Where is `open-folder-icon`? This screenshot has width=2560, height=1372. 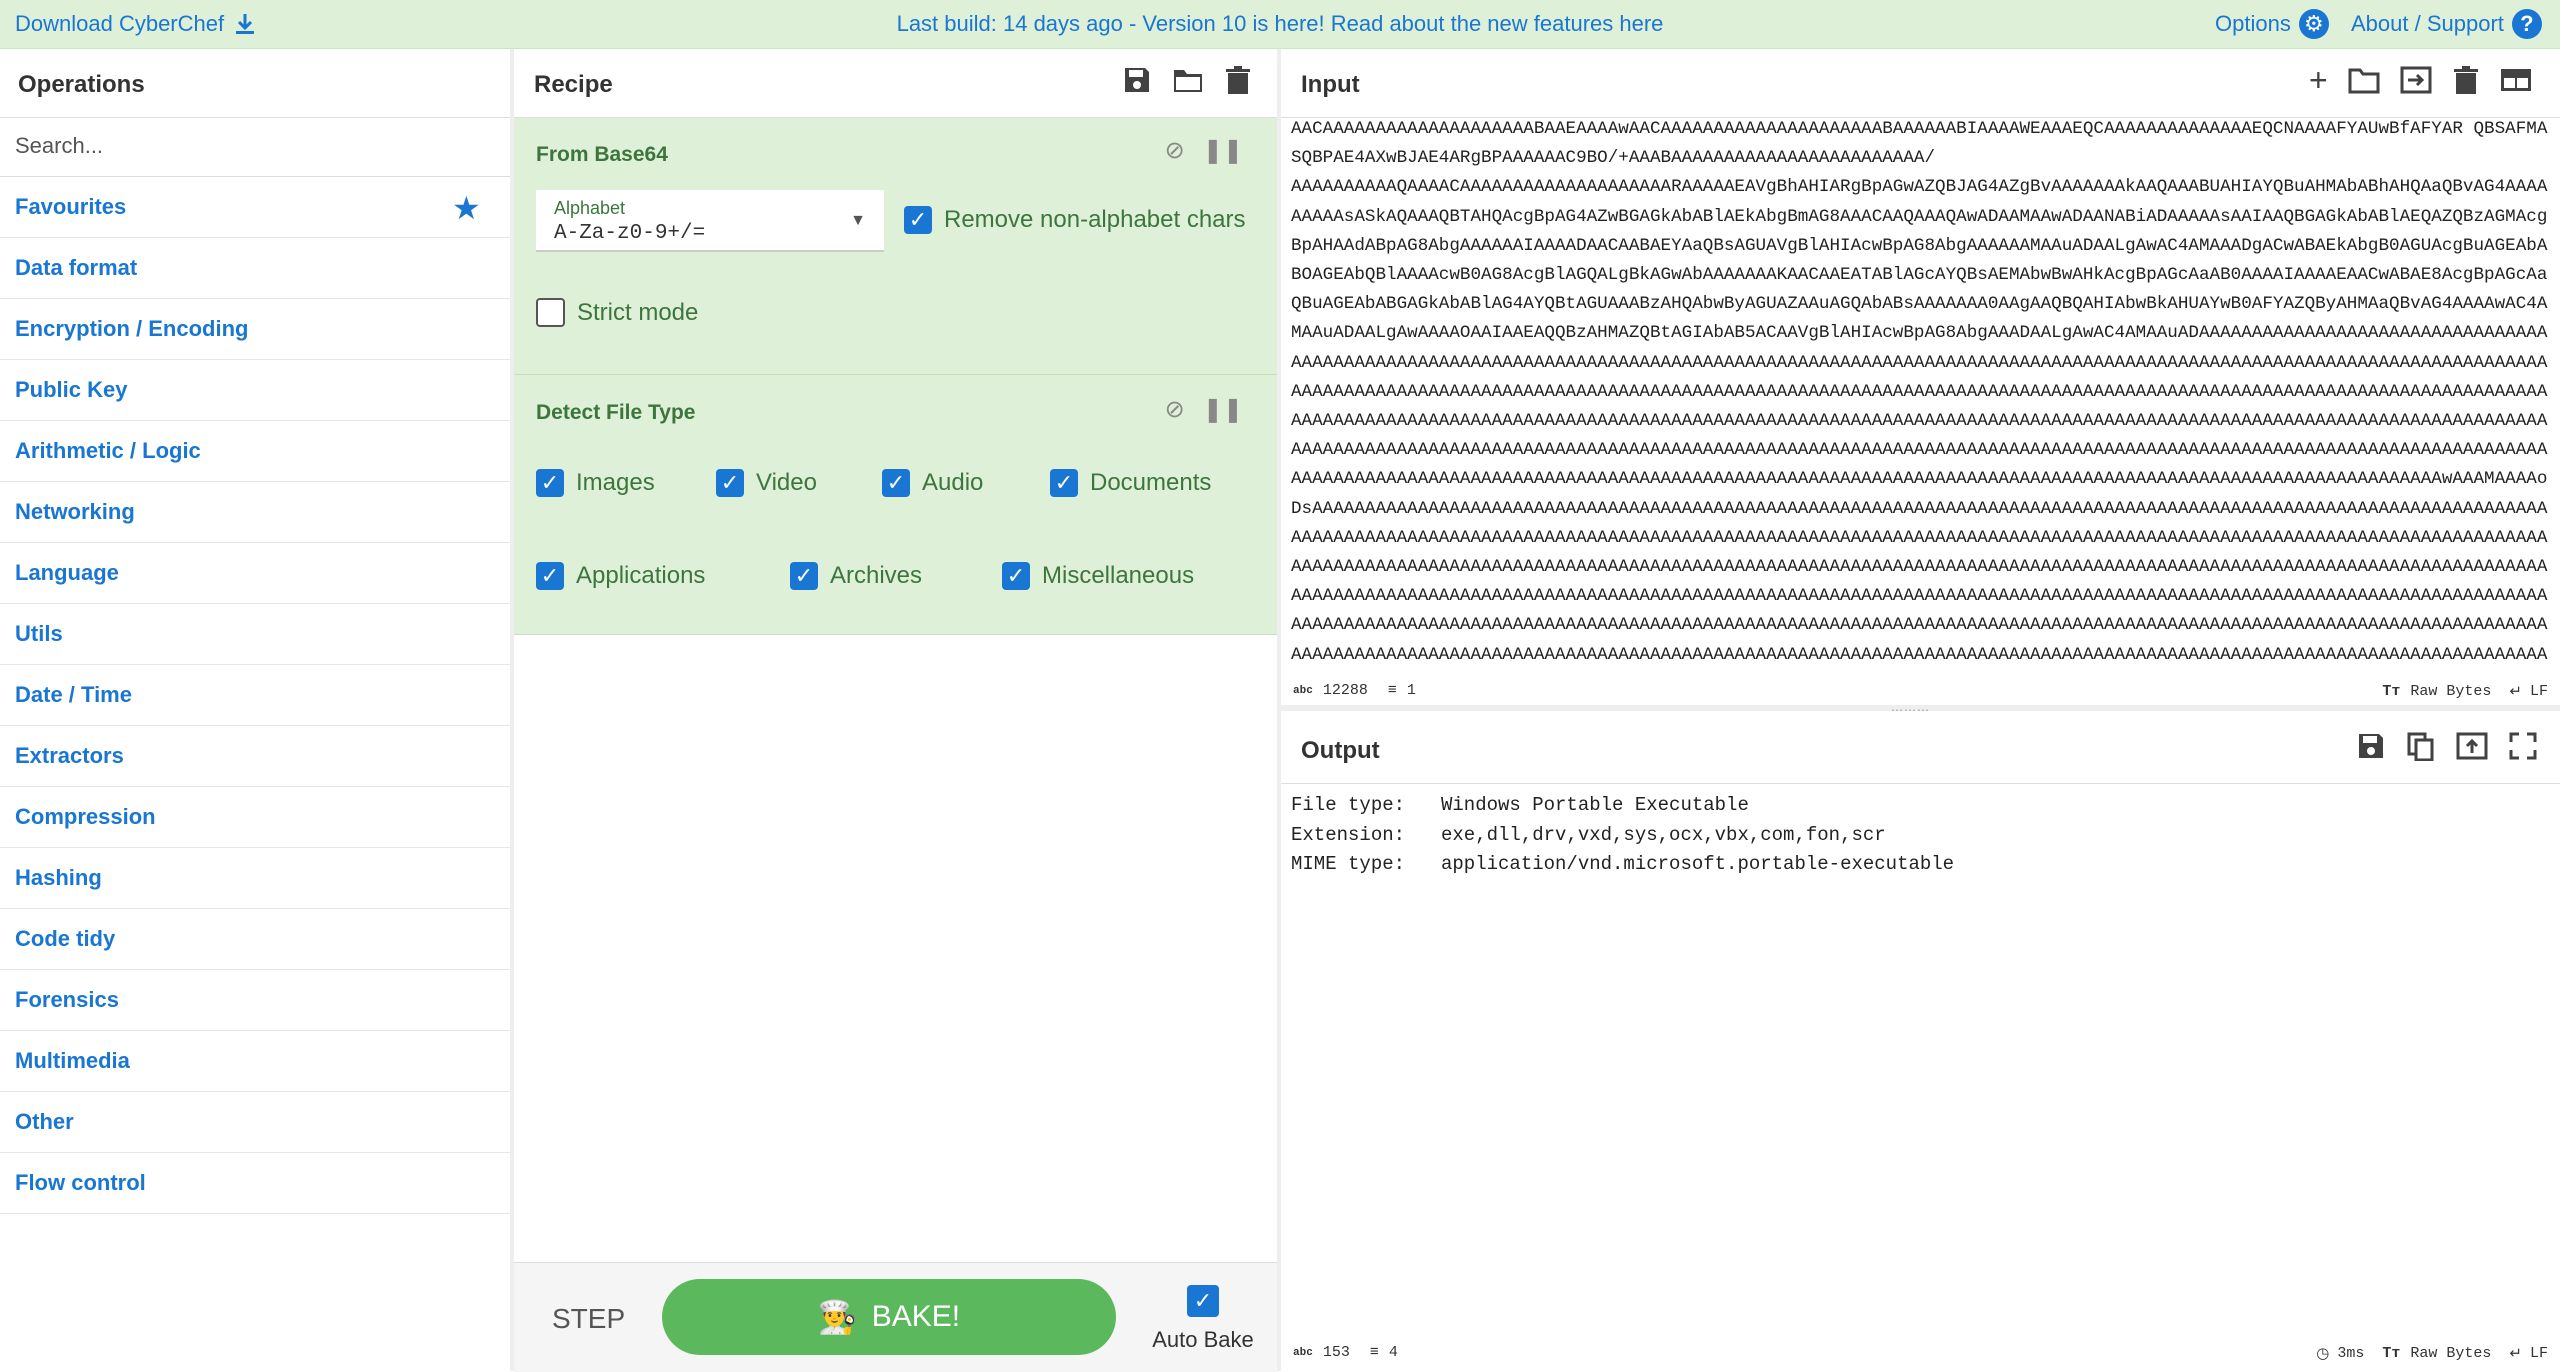
open-folder-icon is located at coordinates (2364, 80).